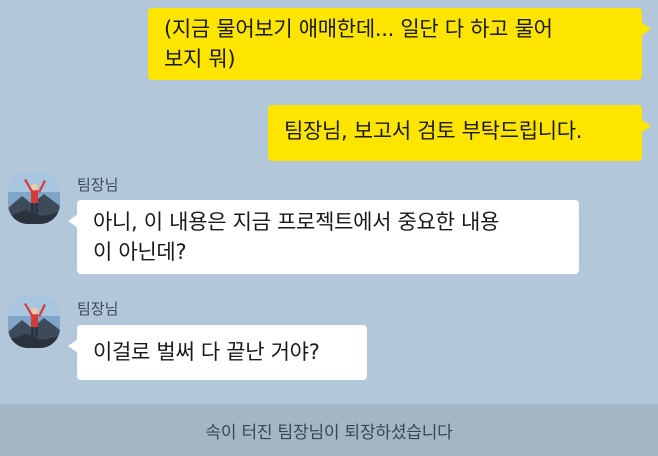  Describe the element at coordinates (323, 237) in the screenshot. I see `incoming-message-bubble: 아니, 이 내용은 지금 프로젝트에서 중요한 내용 이 아닌데?` at that location.